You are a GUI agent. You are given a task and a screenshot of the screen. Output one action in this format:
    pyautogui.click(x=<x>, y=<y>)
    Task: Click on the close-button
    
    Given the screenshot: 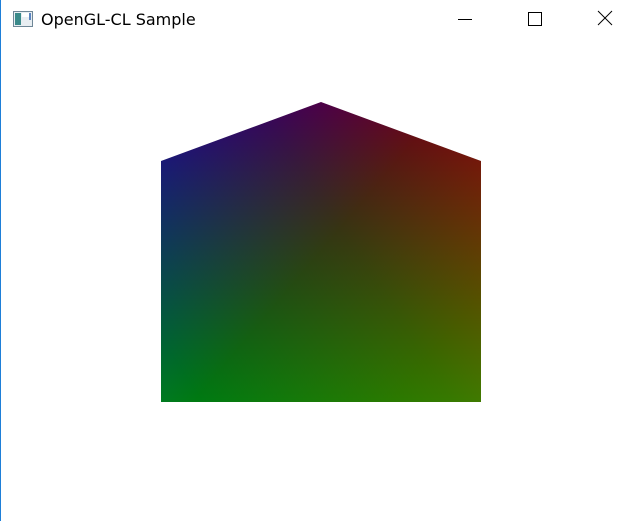 What is the action you would take?
    pyautogui.click(x=605, y=20)
    